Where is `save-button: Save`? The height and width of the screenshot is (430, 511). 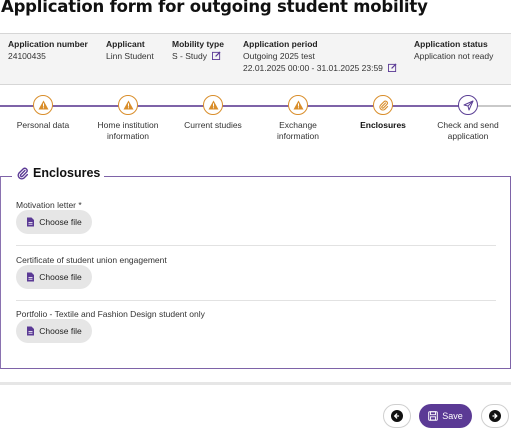
save-button: Save is located at coordinates (445, 416).